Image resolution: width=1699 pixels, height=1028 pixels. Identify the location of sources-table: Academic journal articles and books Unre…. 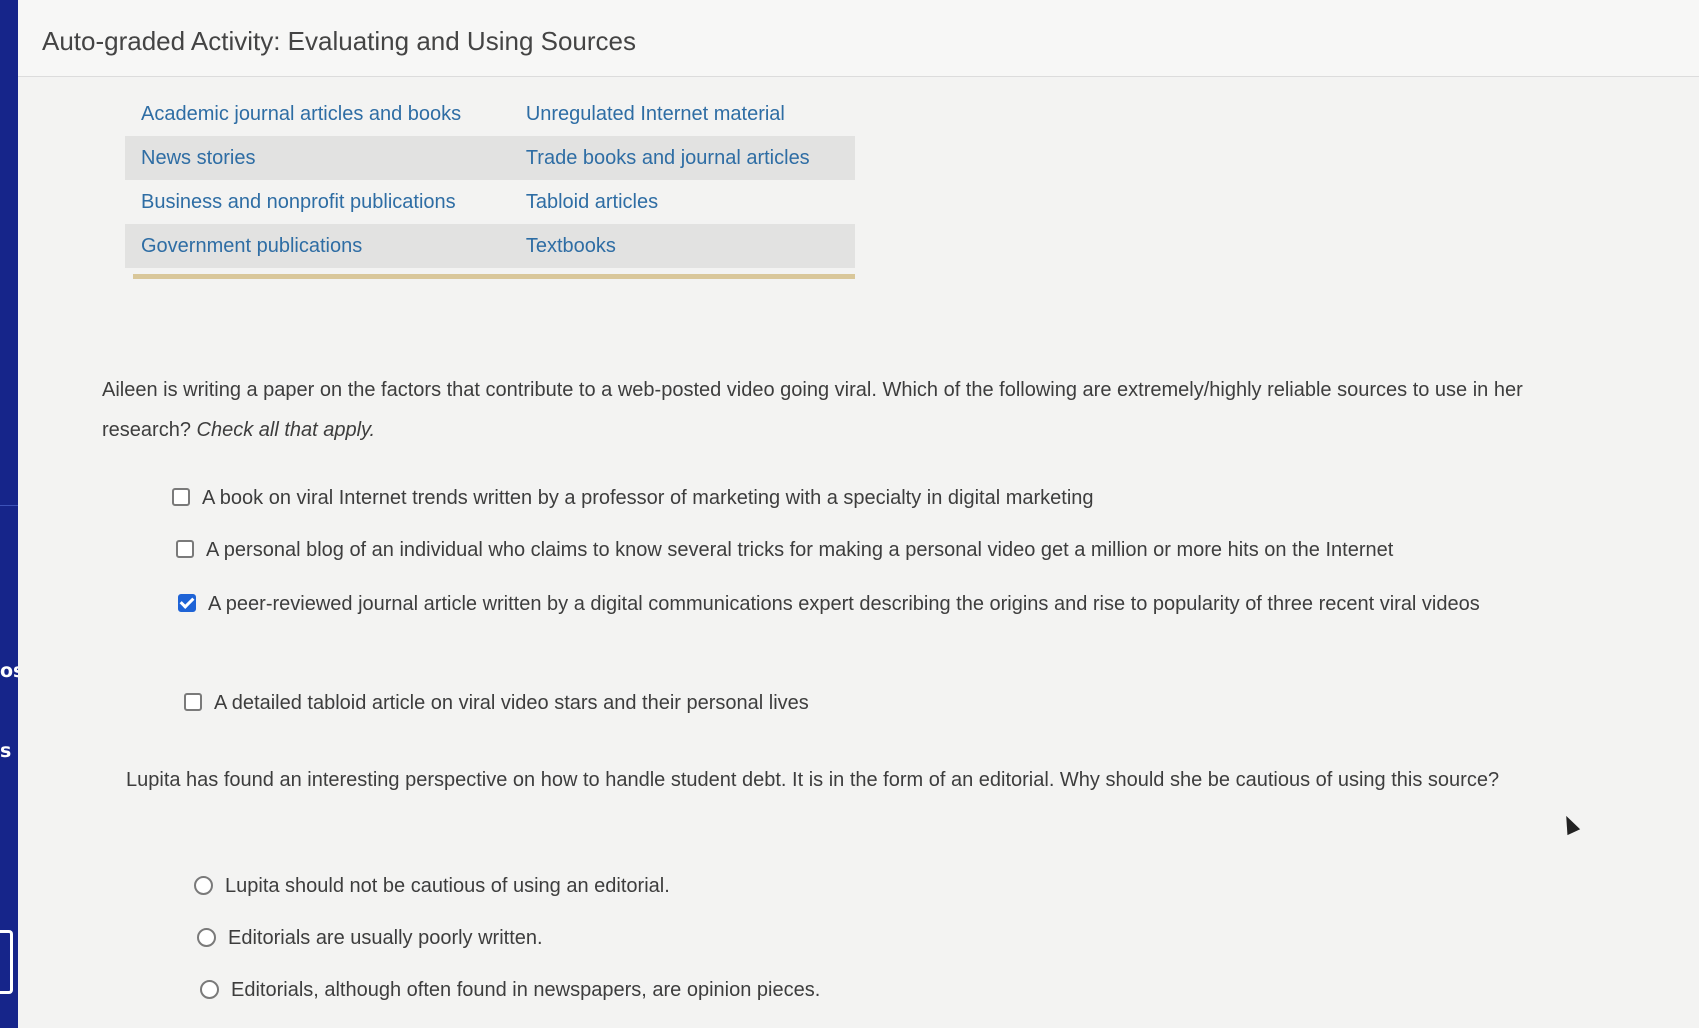
(490, 180).